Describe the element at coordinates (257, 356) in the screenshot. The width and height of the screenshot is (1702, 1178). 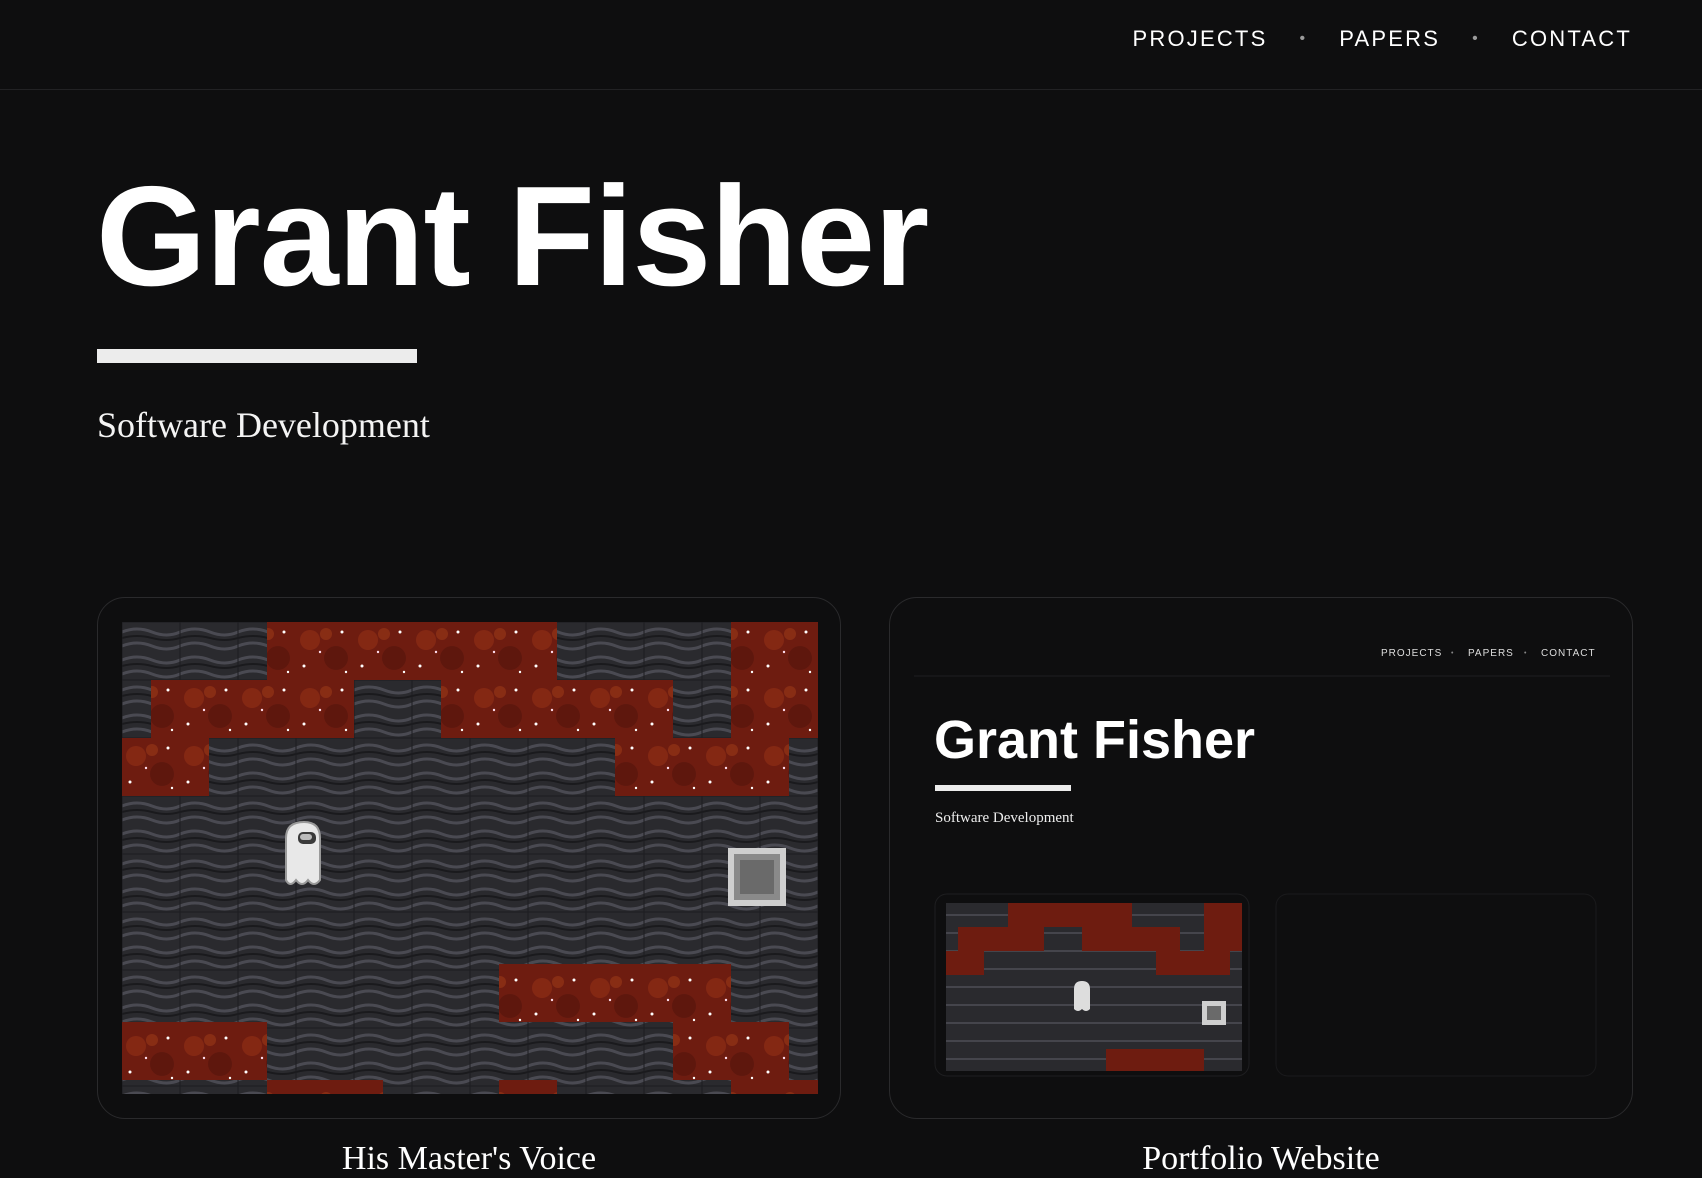
I see `title-underline` at that location.